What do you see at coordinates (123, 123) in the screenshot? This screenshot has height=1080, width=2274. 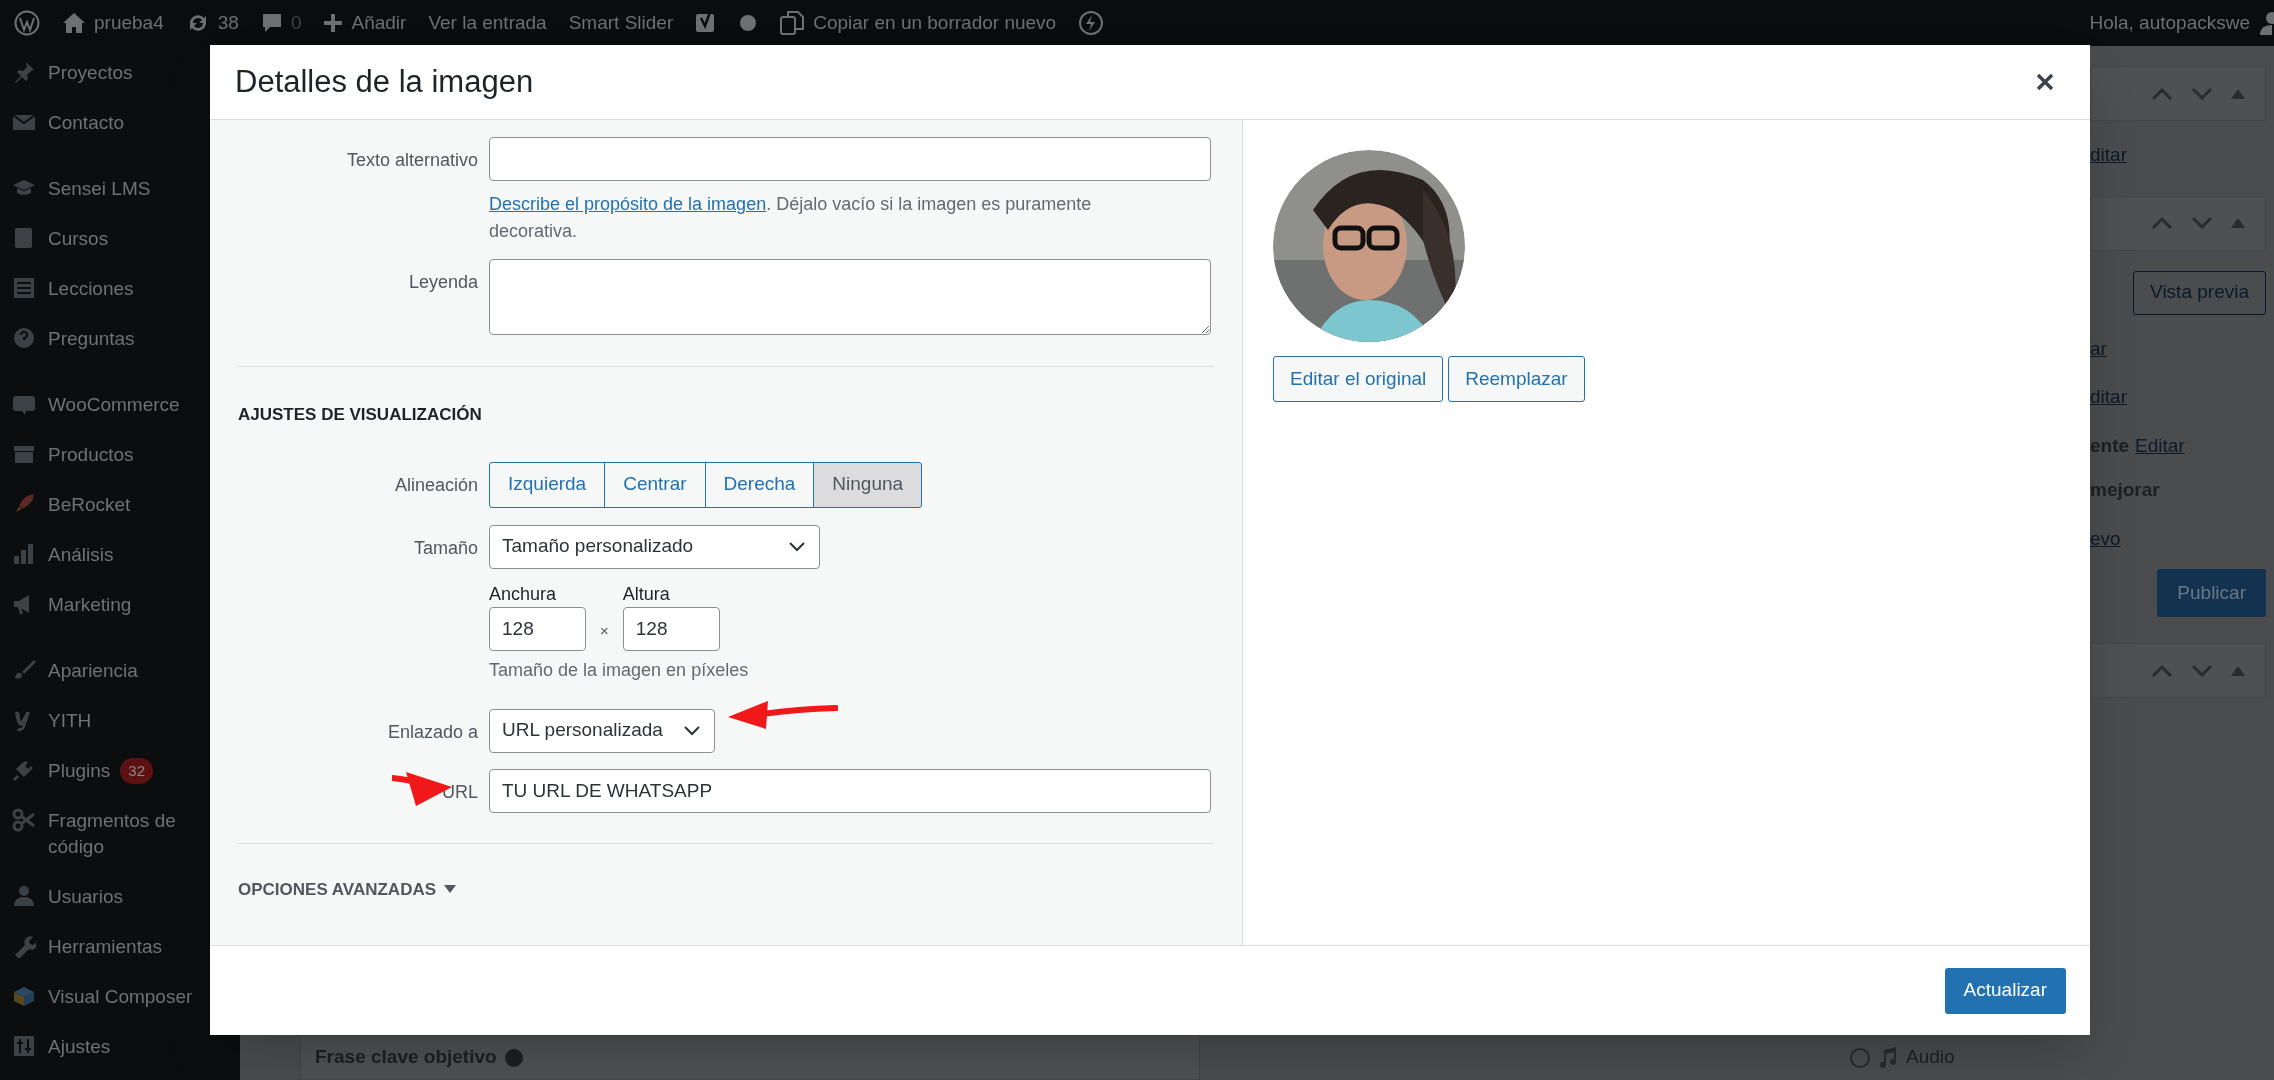 I see `menu-item: Contacto` at bounding box center [123, 123].